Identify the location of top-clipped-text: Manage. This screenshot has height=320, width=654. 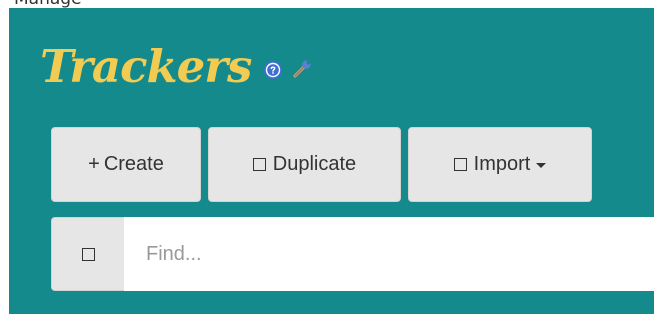
(327, 4).